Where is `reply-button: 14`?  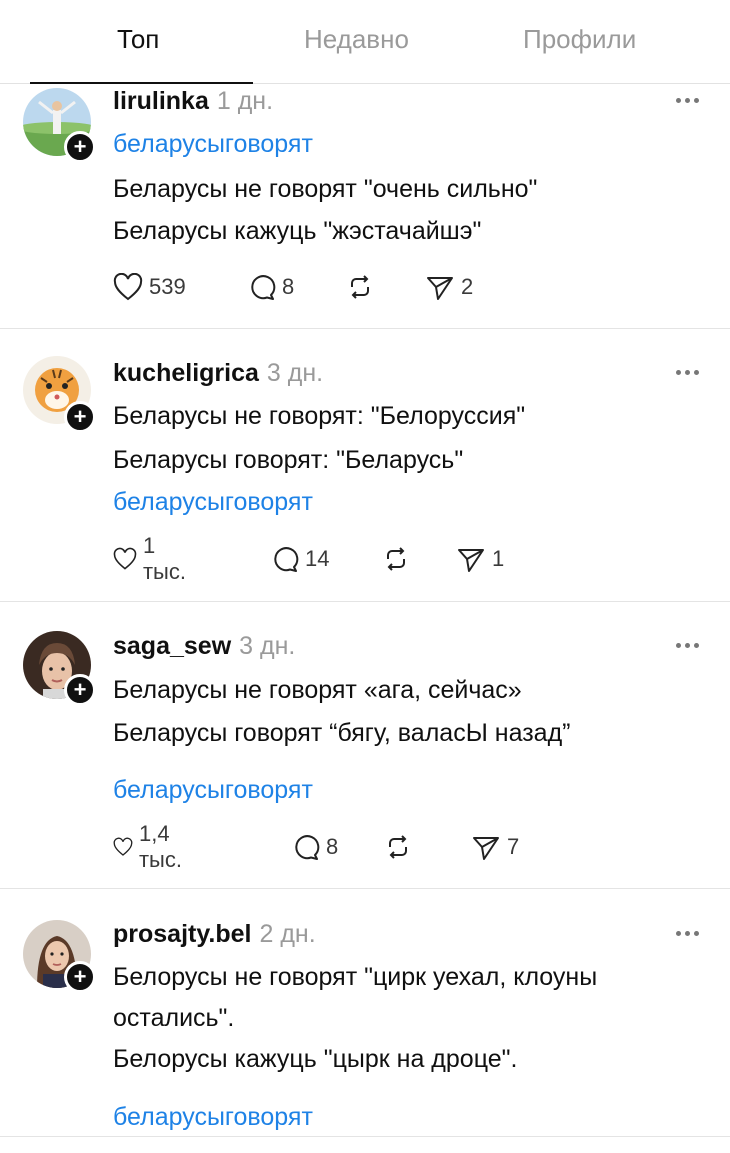
reply-button: 14 is located at coordinates (299, 559).